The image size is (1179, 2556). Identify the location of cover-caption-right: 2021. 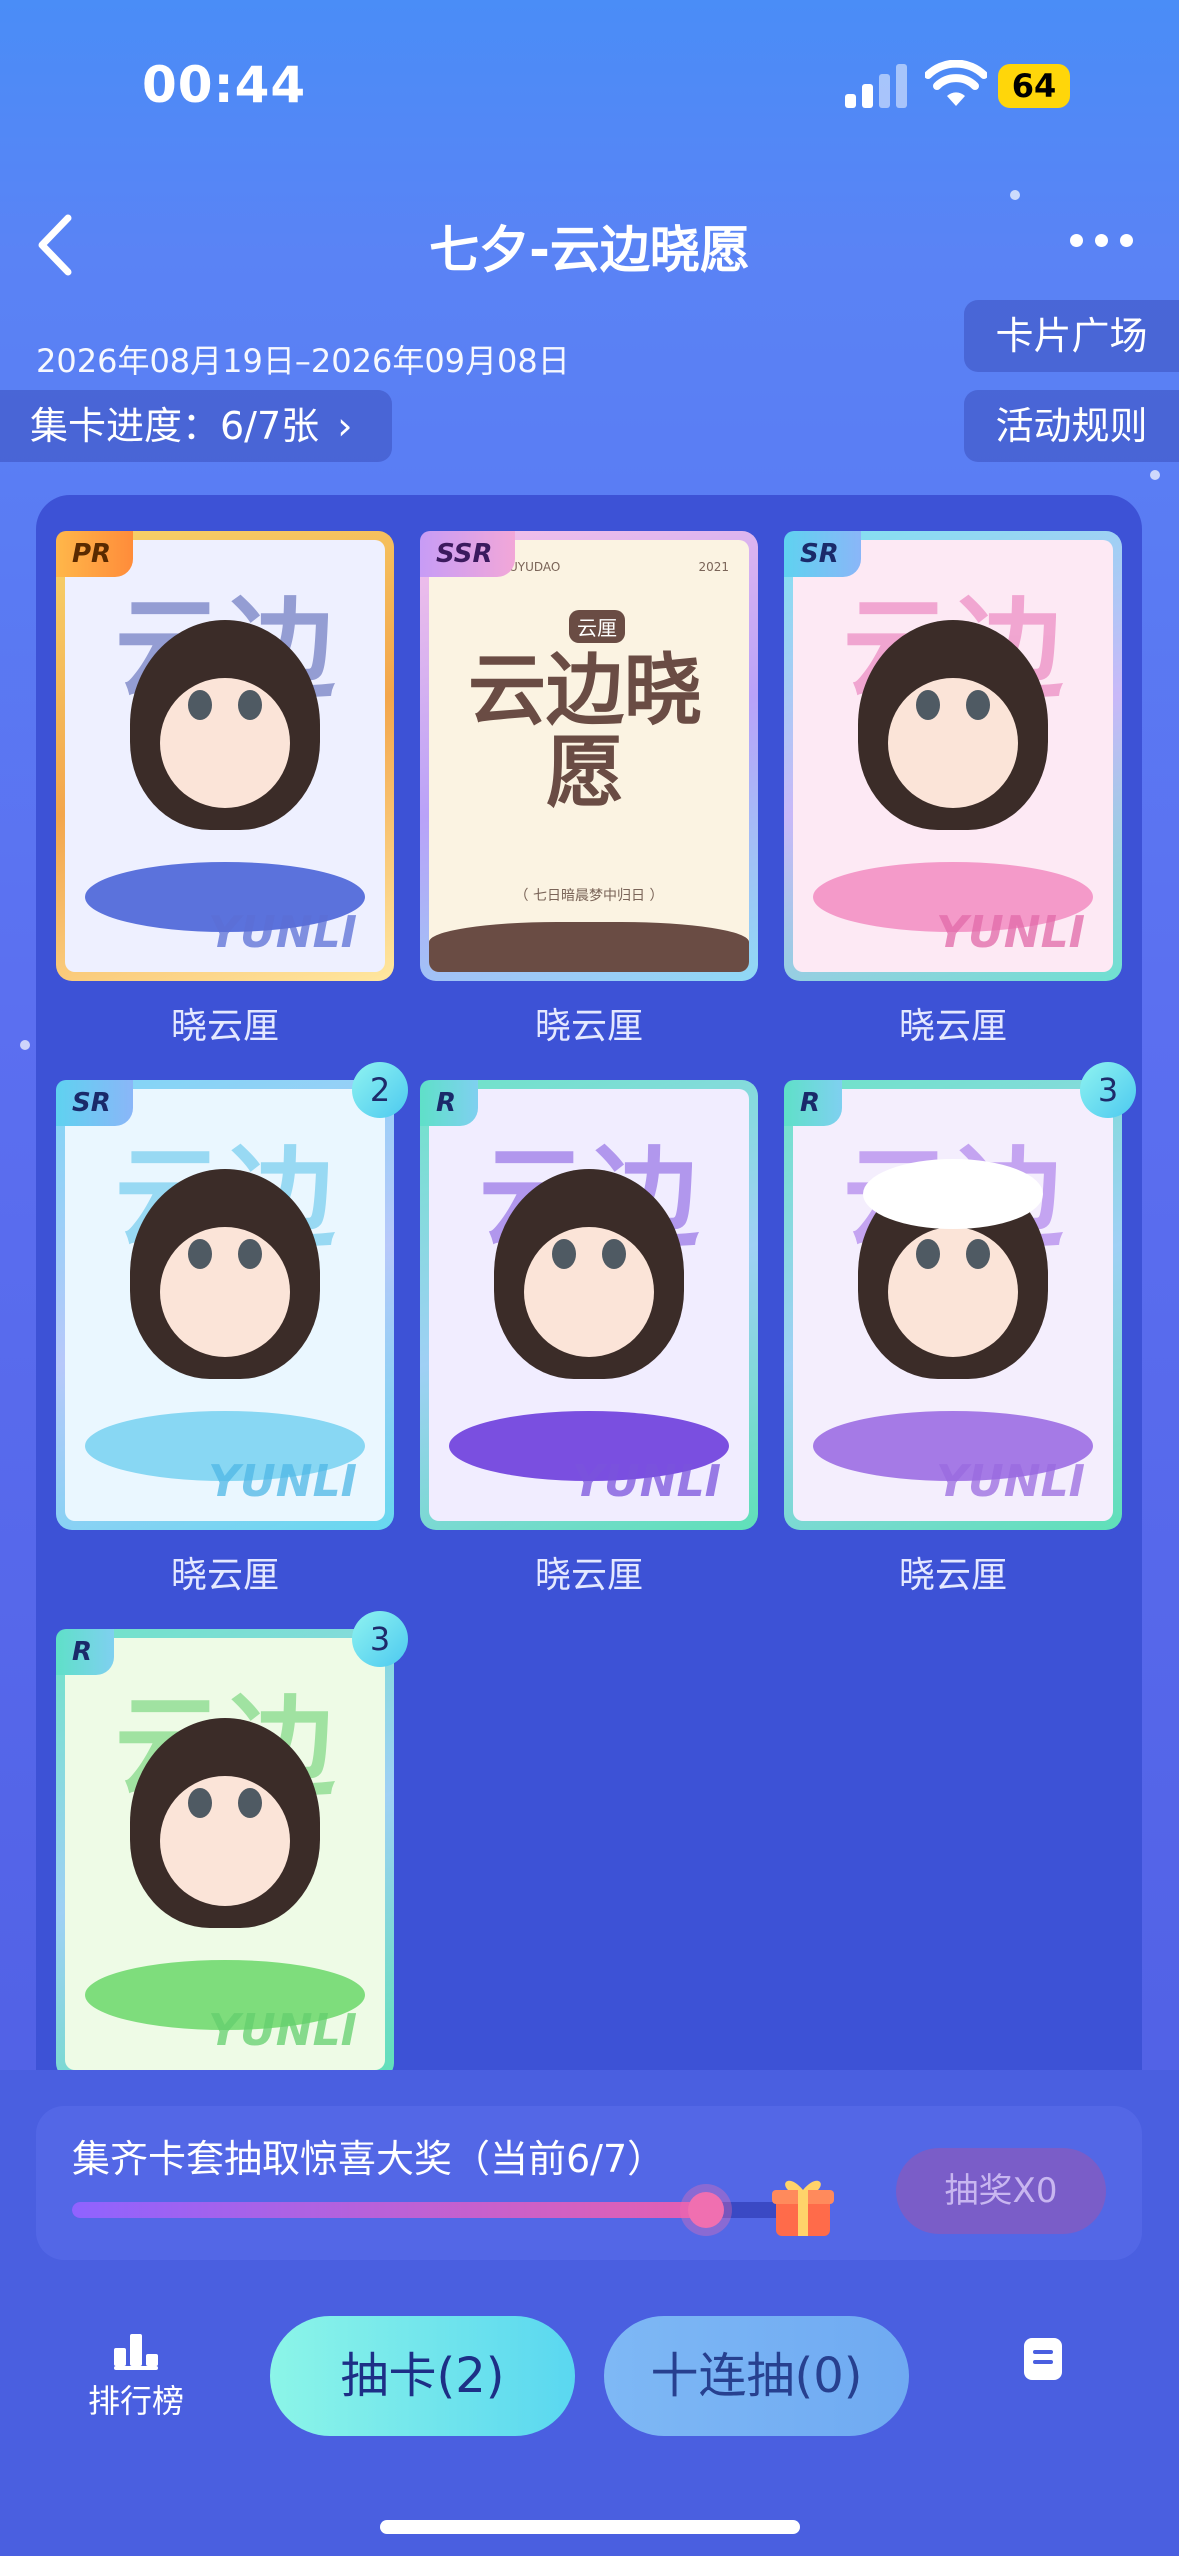
(713, 567).